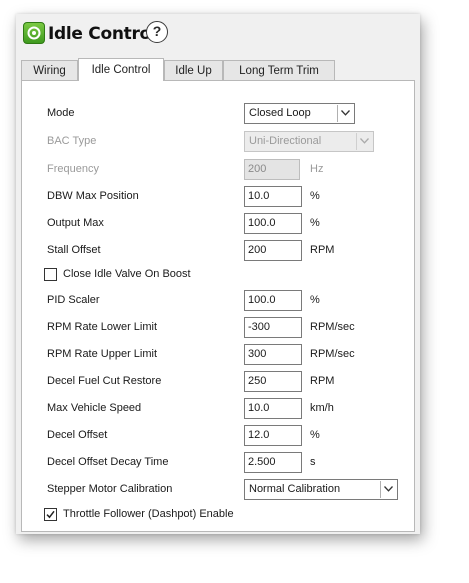 The width and height of the screenshot is (469, 583). I want to click on rpm-rate-lower-limit-field: -300, so click(273, 327).